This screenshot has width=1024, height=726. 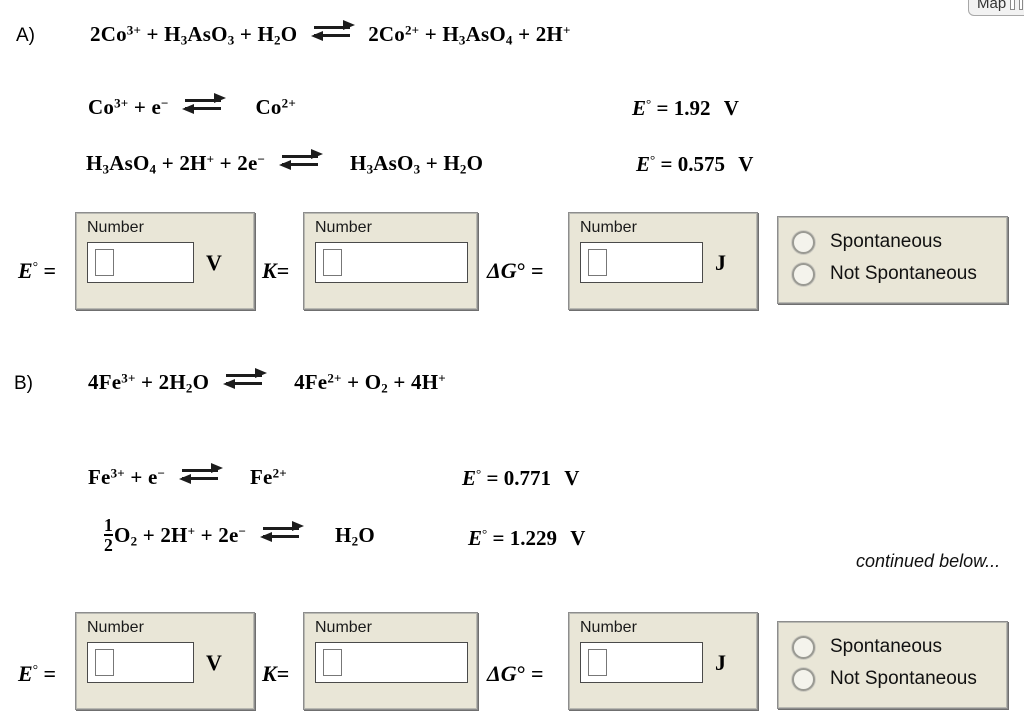 I want to click on delta-g-symbol: ΔG, so click(x=502, y=270).